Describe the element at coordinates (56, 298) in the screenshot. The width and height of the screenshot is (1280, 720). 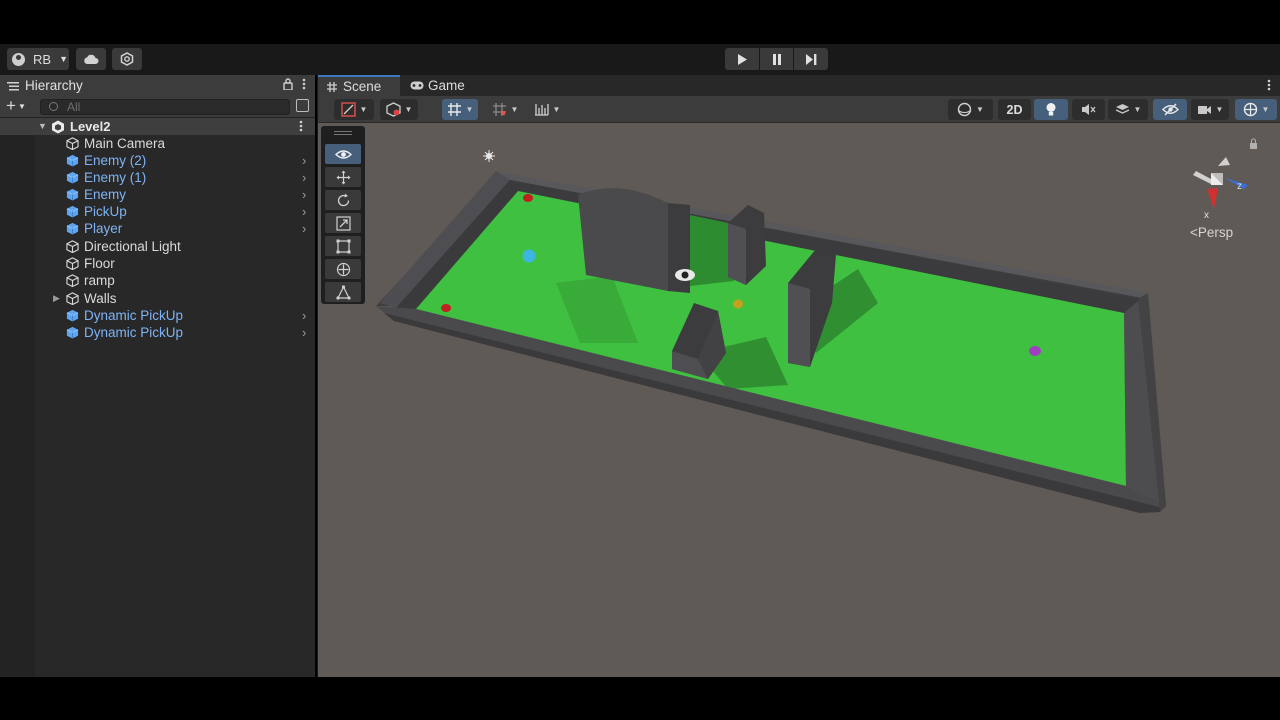
I see `fold-closed-icon: ▶` at that location.